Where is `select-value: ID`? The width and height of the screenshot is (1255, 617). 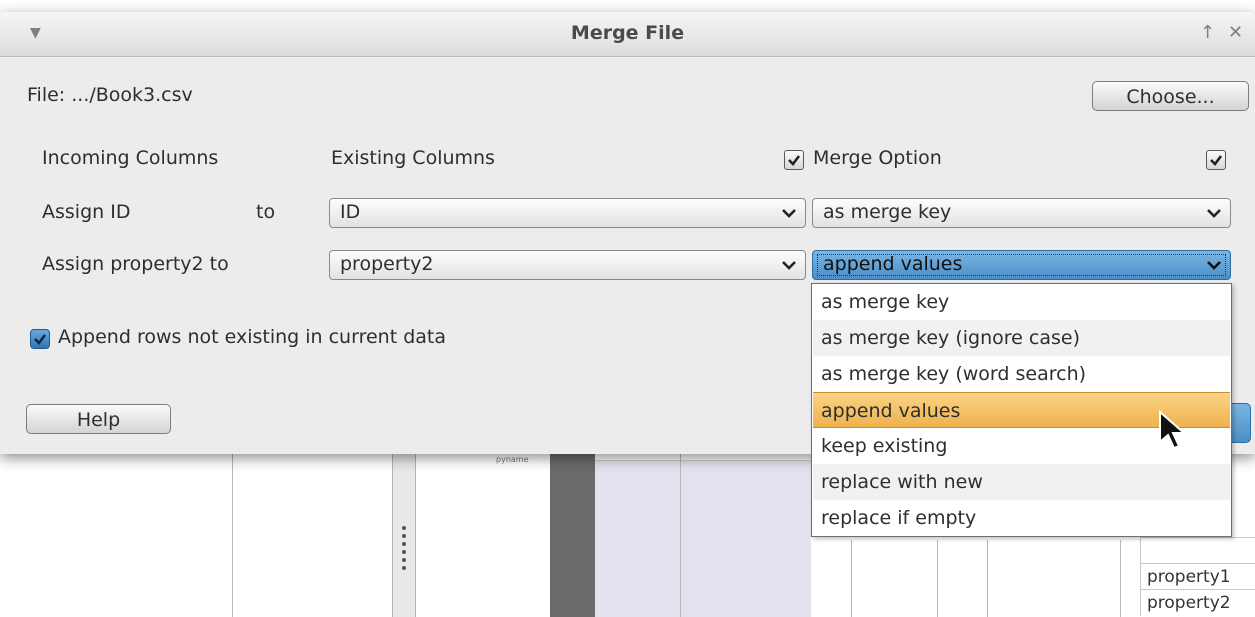
select-value: ID is located at coordinates (350, 212).